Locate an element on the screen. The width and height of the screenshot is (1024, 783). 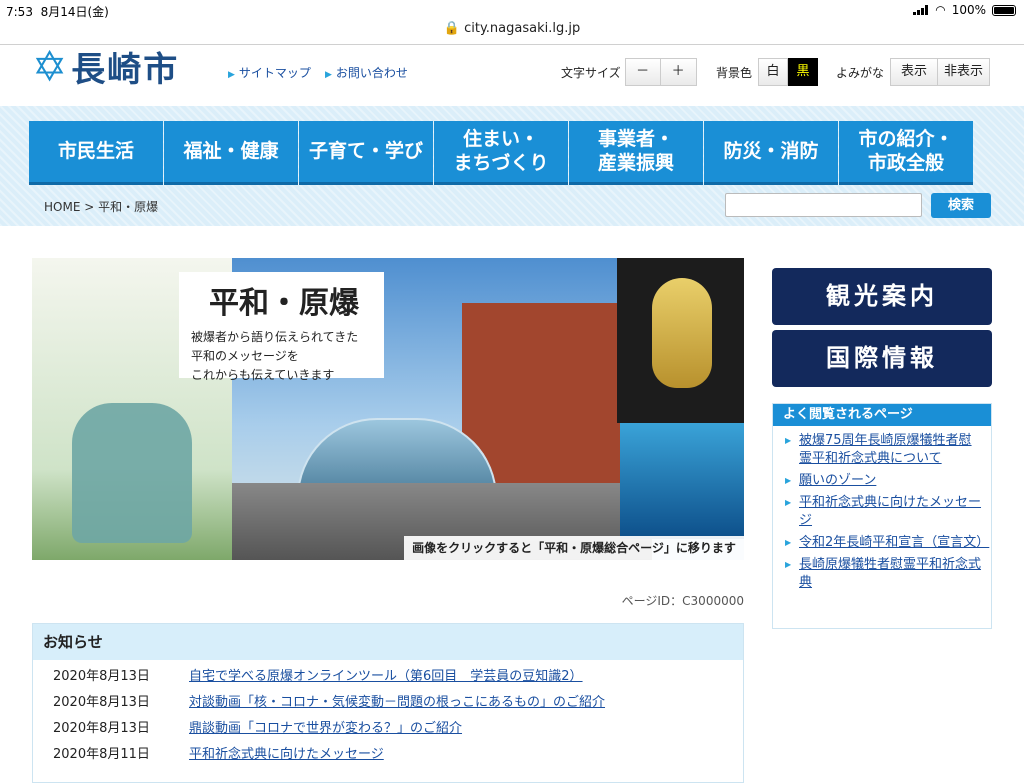
notice-link: 自宅で学べる原爆オンラインツール（第6回目 学芸員の豆知識2） is located at coordinates (386, 677).